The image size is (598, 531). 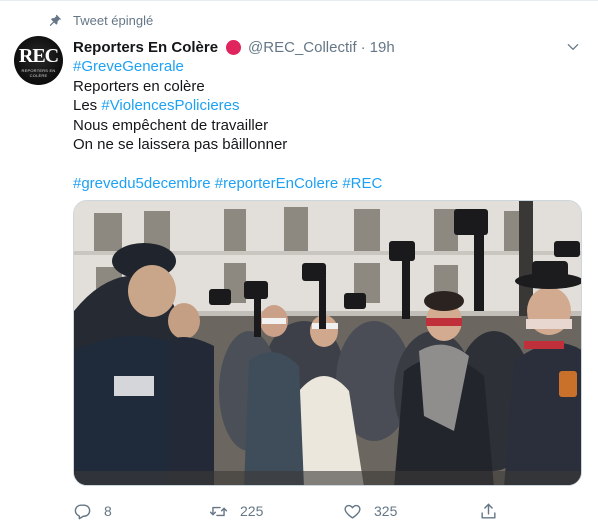 I want to click on avatar: REC REPORTERS EN COLÈRE, so click(x=38, y=60).